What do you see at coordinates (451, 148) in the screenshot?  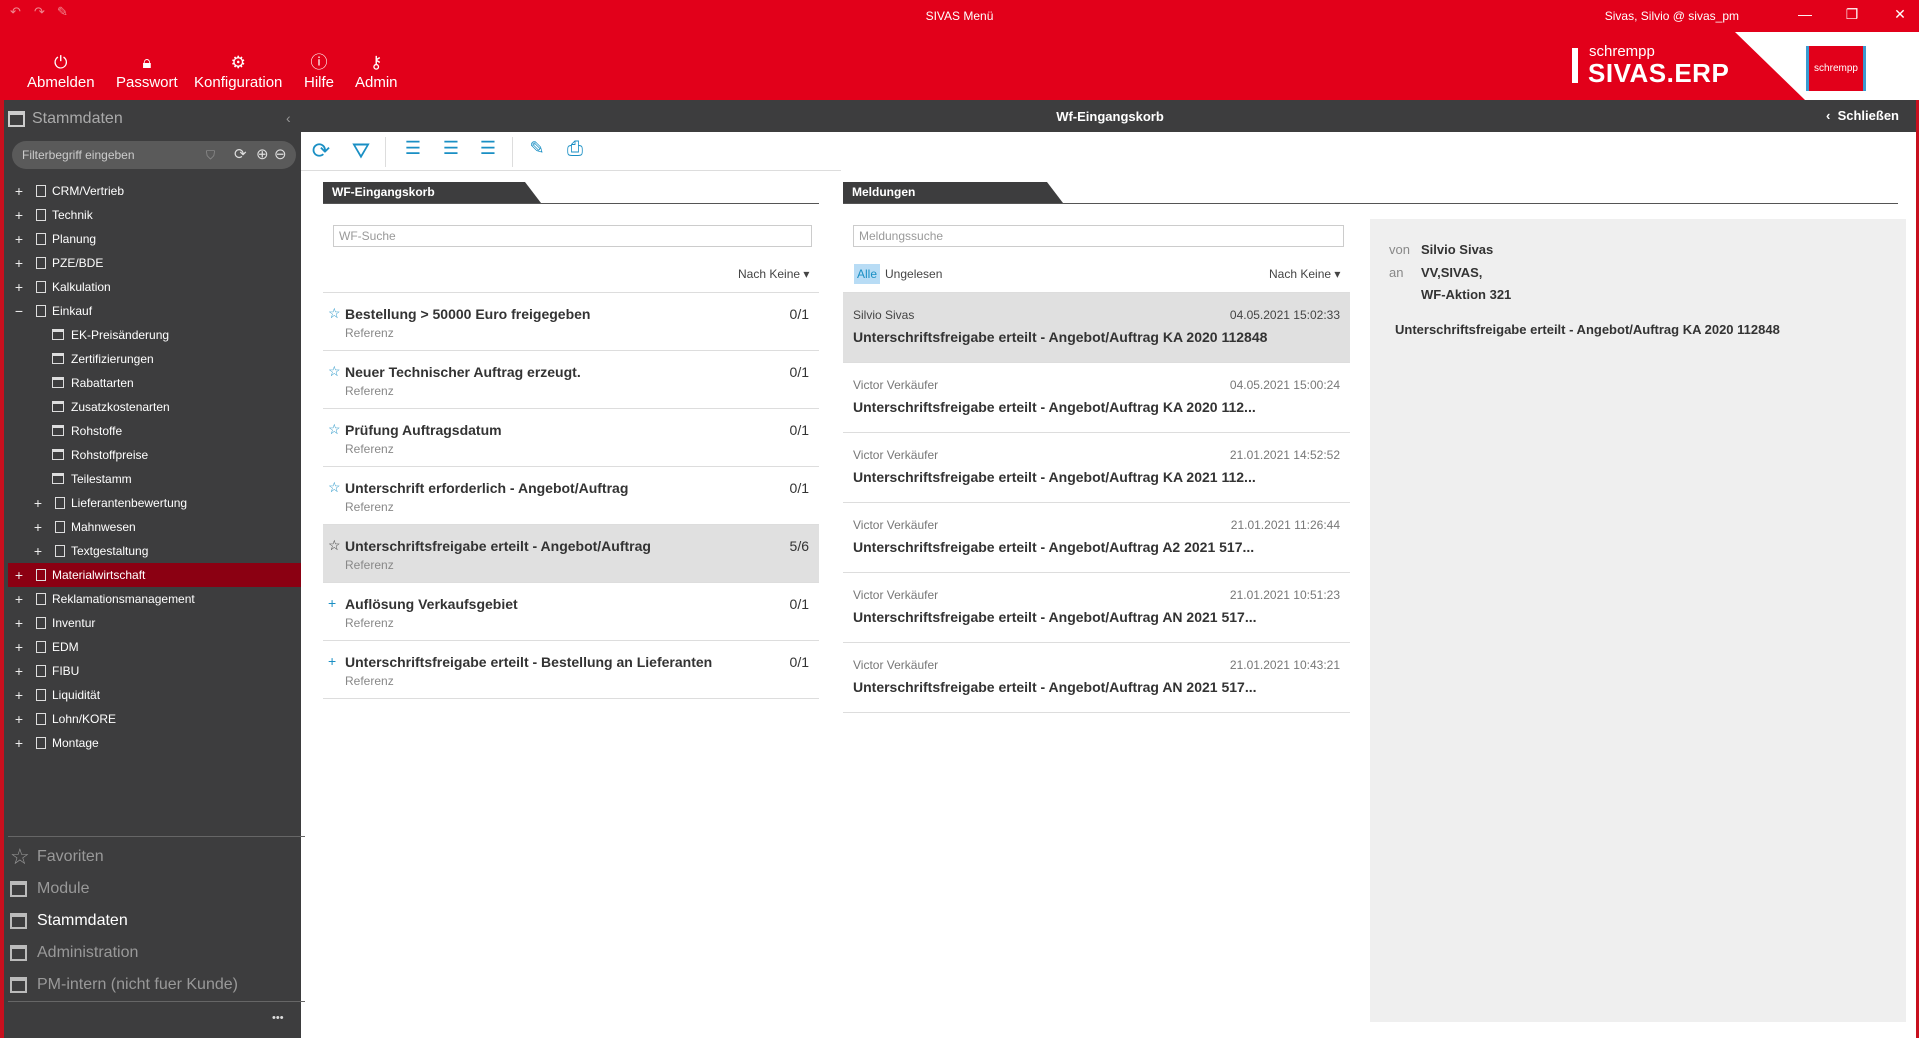 I see `task-done-icon: ☰` at bounding box center [451, 148].